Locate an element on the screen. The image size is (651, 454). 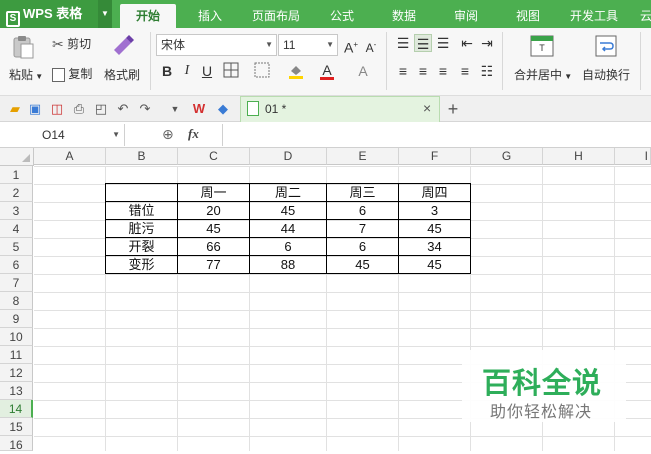
table-cell: 44 is located at coordinates (288, 229).